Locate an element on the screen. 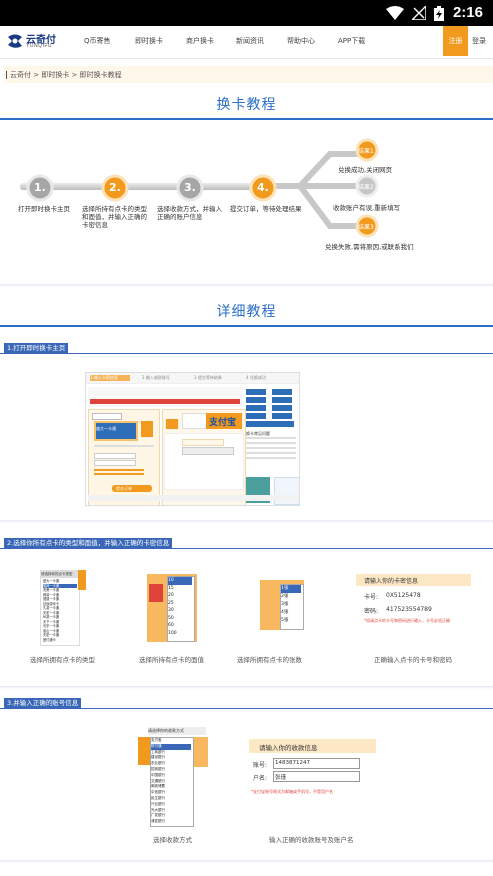  orange-accent is located at coordinates (82, 580).